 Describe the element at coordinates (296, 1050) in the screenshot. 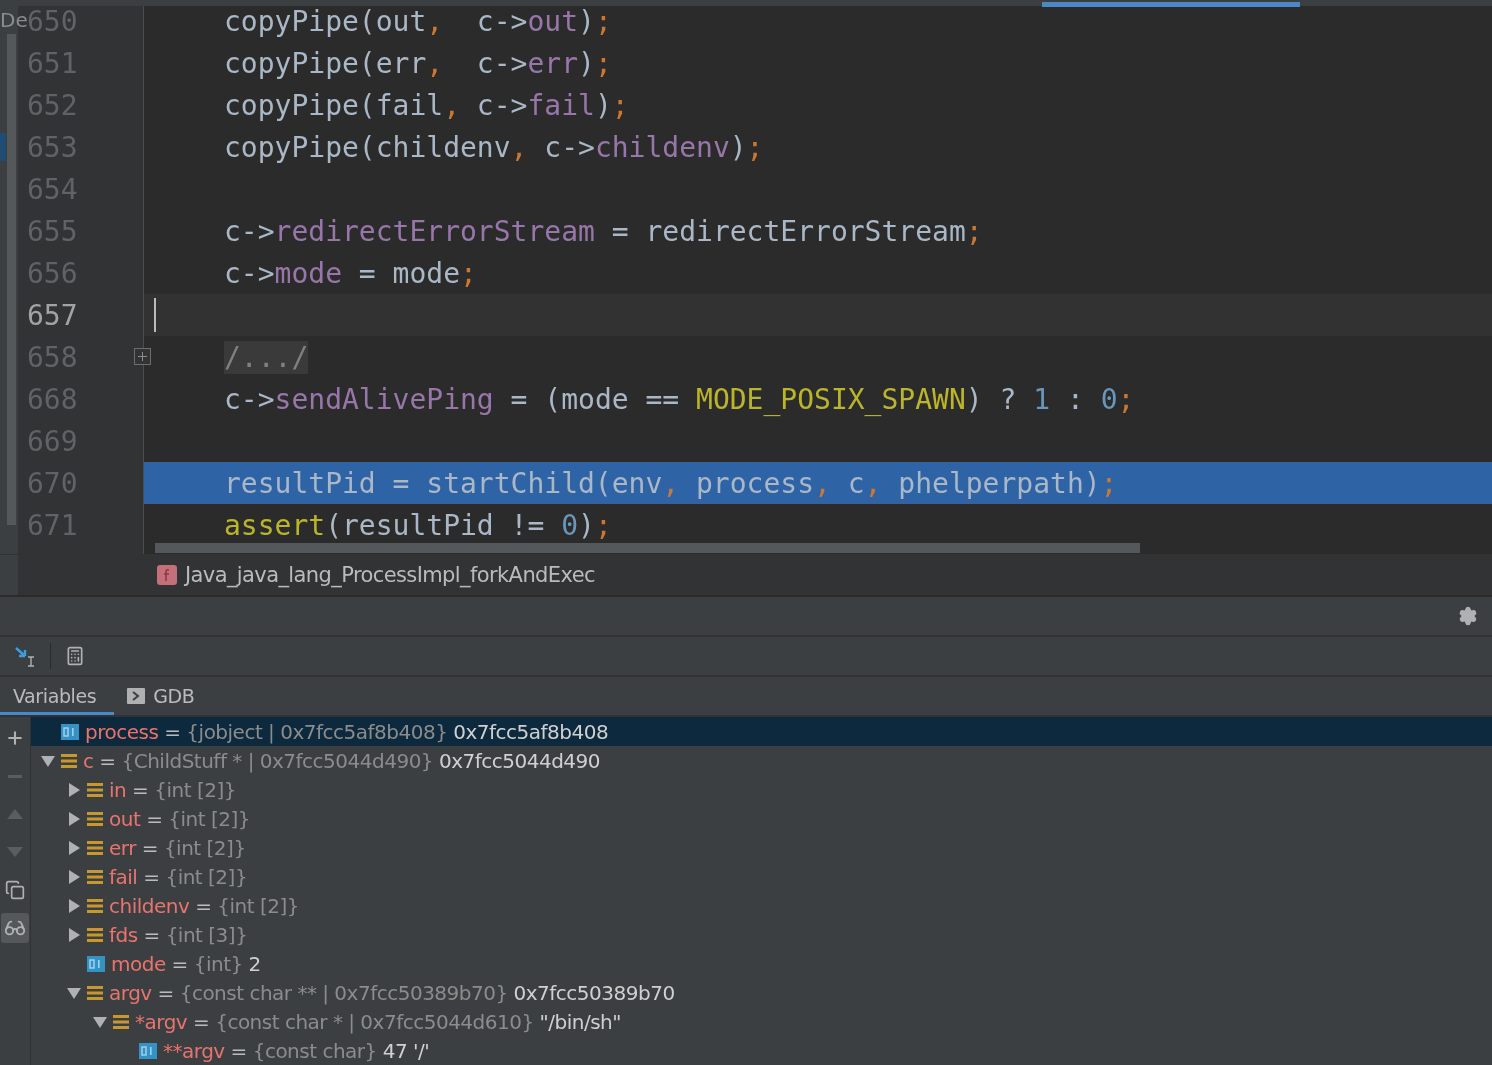

I see `variable-text: **argv = {const char} 47 '/'` at that location.